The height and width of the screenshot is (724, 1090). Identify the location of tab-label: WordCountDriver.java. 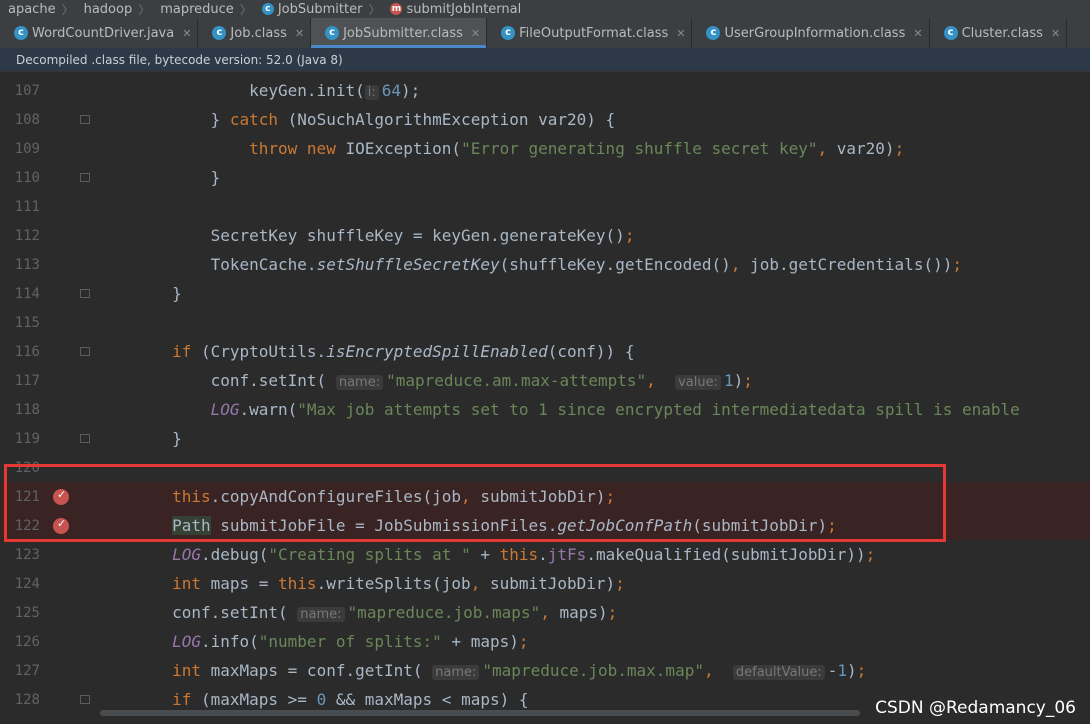
(103, 33).